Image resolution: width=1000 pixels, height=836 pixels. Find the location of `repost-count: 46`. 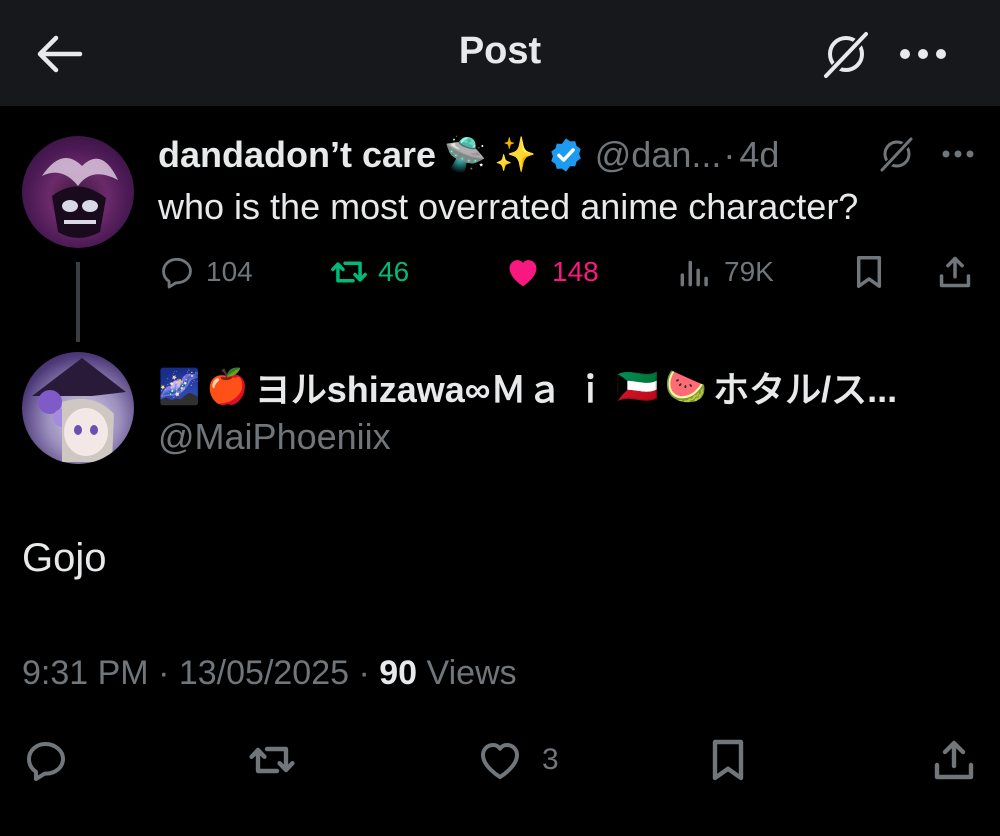

repost-count: 46 is located at coordinates (394, 271).